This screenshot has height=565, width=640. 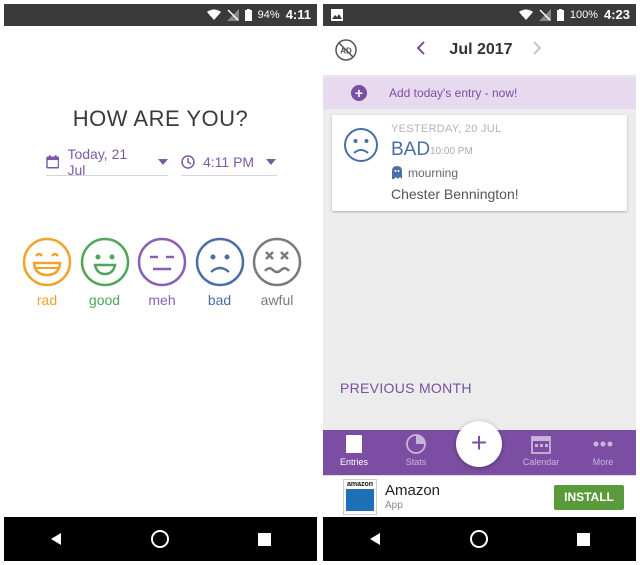 What do you see at coordinates (97, 161) in the screenshot?
I see `date-label: Today, 21 Jul` at bounding box center [97, 161].